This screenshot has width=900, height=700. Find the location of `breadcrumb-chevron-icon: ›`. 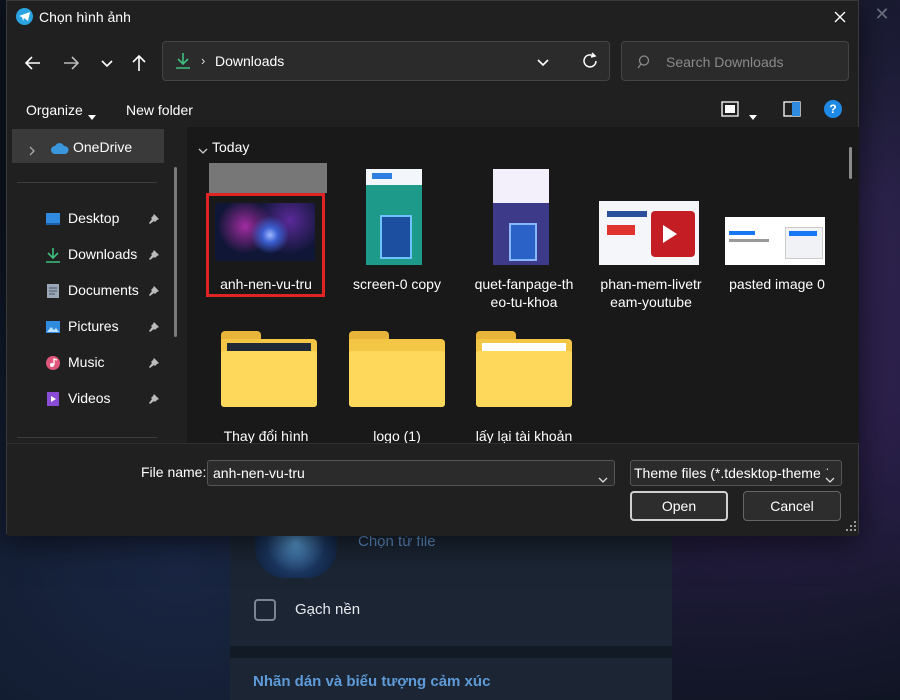

breadcrumb-chevron-icon: › is located at coordinates (203, 60).